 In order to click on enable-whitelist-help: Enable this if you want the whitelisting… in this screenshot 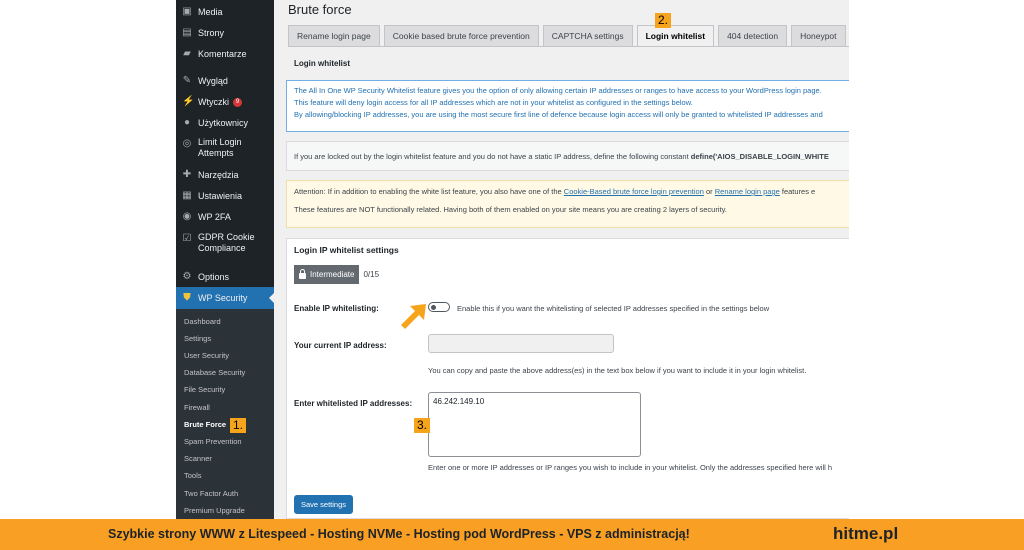, I will do `click(613, 308)`.